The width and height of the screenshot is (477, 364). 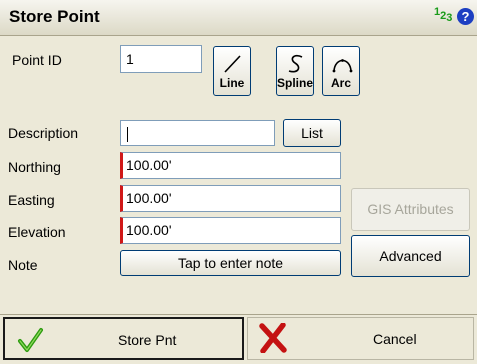 What do you see at coordinates (342, 66) in the screenshot?
I see `arc-icon` at bounding box center [342, 66].